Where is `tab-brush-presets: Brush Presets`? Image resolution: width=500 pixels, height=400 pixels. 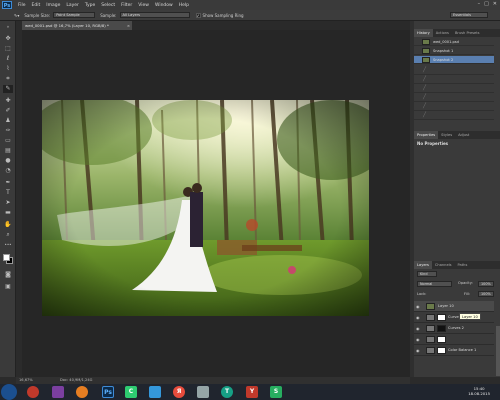 tab-brush-presets: Brush Presets is located at coordinates (467, 33).